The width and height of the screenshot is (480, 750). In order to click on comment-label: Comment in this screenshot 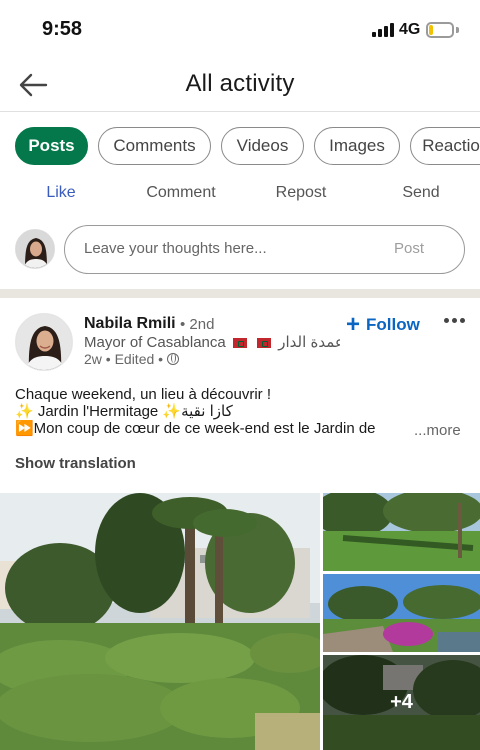, I will do `click(181, 192)`.